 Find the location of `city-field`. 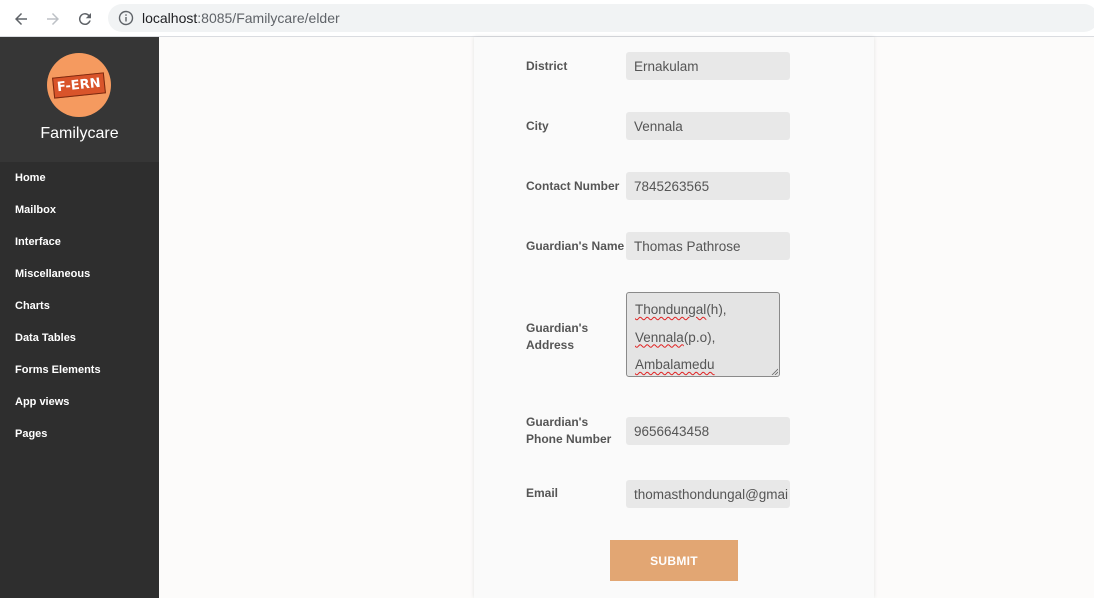

city-field is located at coordinates (708, 126).